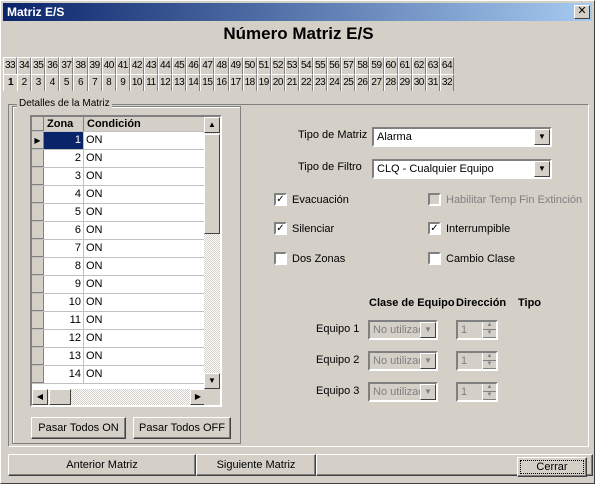 This screenshot has height=484, width=595. What do you see at coordinates (212, 381) in the screenshot?
I see `scroll-down-icon: ▼` at bounding box center [212, 381].